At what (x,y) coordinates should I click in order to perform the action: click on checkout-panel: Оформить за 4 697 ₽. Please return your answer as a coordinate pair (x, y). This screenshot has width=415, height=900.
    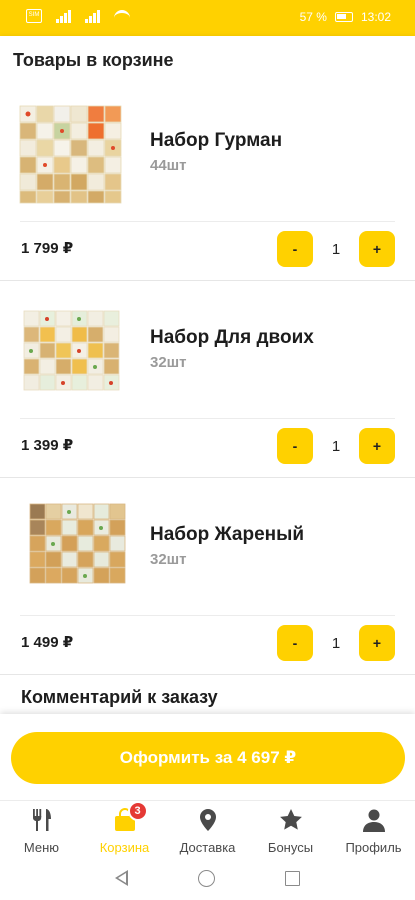
    Looking at the image, I should click on (207, 757).